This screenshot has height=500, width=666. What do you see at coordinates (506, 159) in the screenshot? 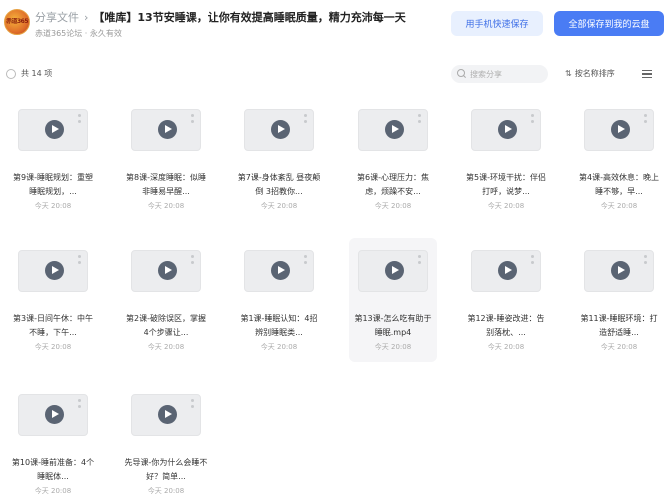
I see `file-card: 第5课-环境干扰：伴侣打呼，说梦... 今天 20:08` at bounding box center [506, 159].